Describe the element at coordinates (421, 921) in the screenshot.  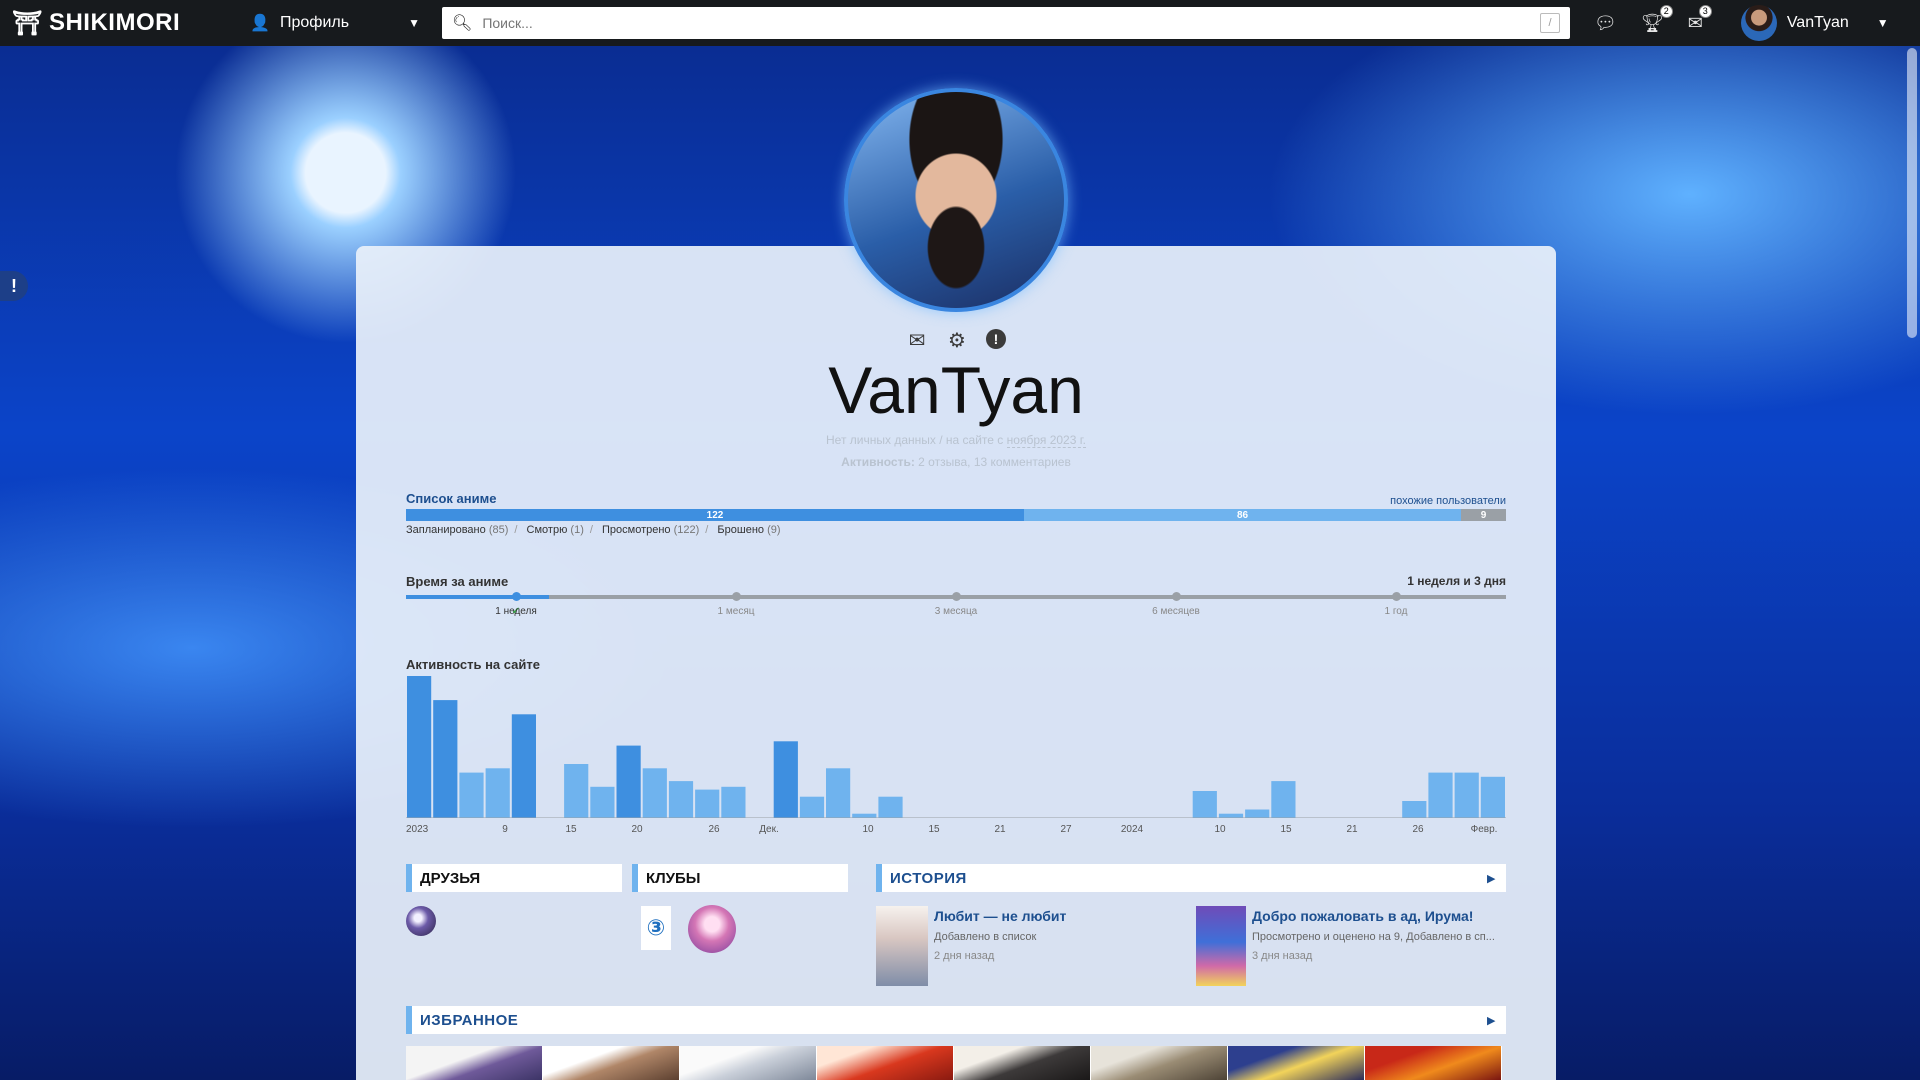
I see `friend-avatar` at that location.